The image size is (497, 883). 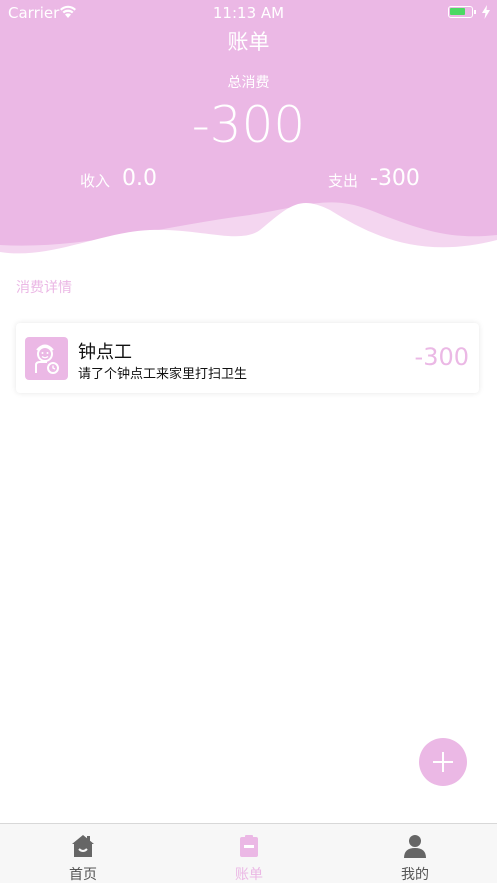 I want to click on record-title: 钟点工, so click(x=105, y=352).